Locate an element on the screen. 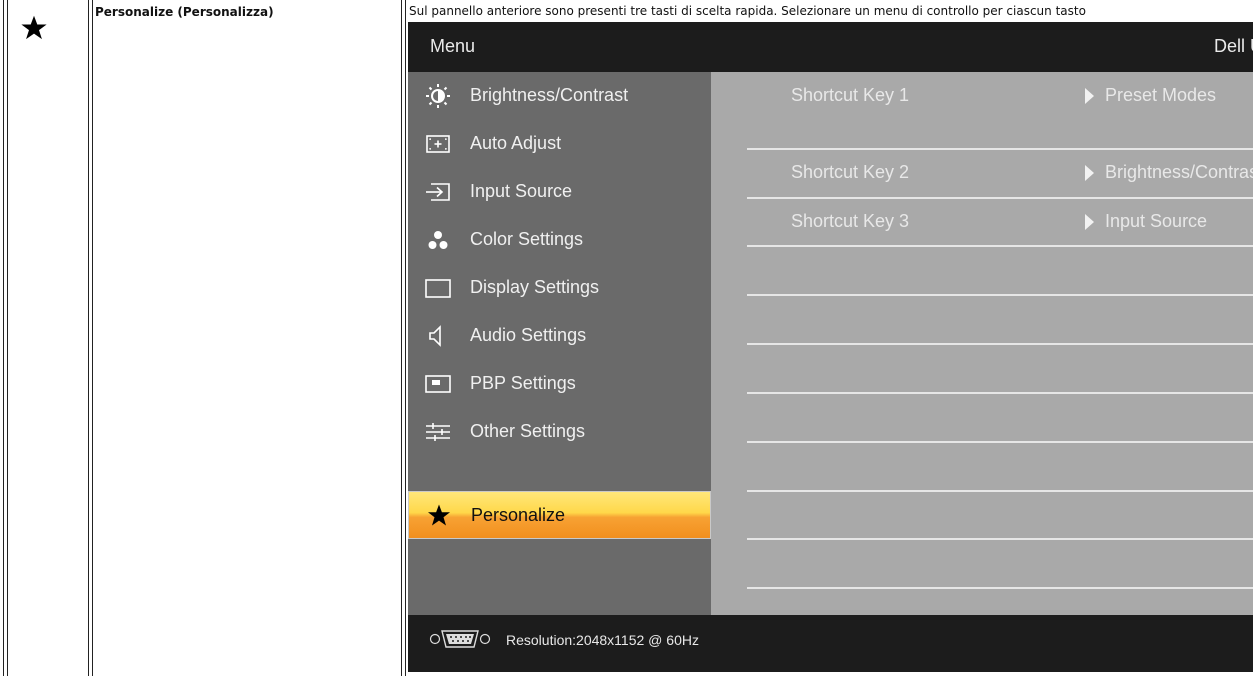  shortcut-key-value: Brightness/Contrast is located at coordinates (1179, 172).